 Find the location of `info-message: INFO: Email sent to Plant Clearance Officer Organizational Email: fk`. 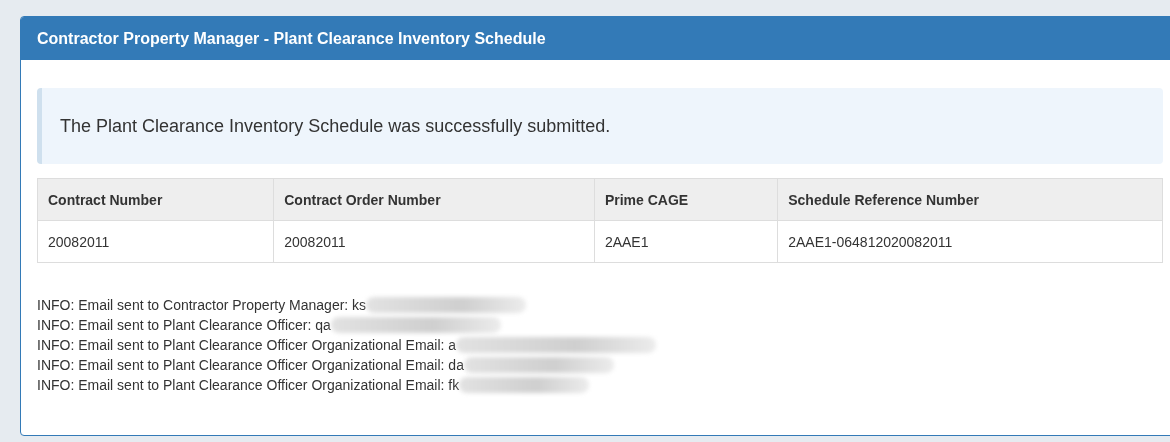

info-message: INFO: Email sent to Plant Clearance Officer Organizational Email: fk is located at coordinates (248, 385).